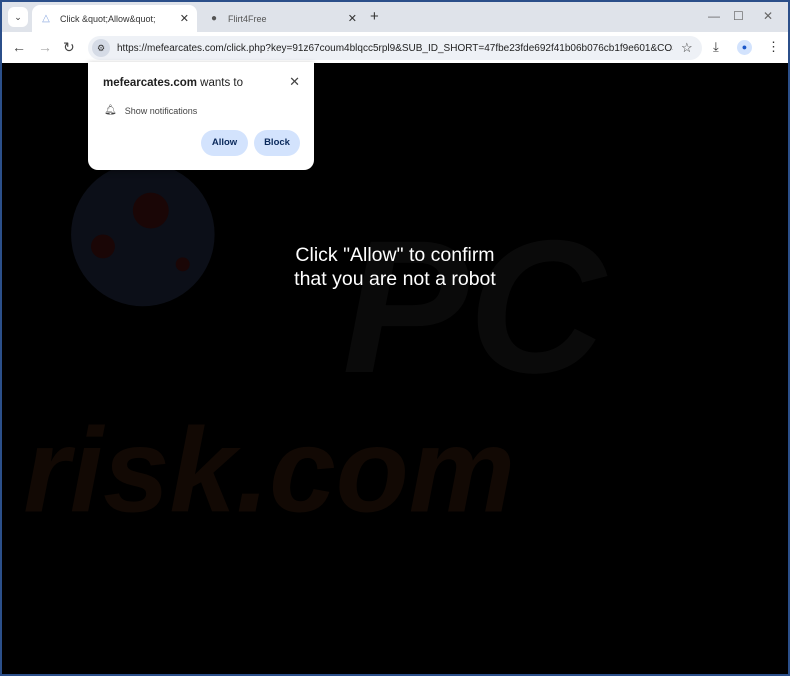 The height and width of the screenshot is (676, 790). I want to click on maximize-icon: ☐, so click(738, 16).